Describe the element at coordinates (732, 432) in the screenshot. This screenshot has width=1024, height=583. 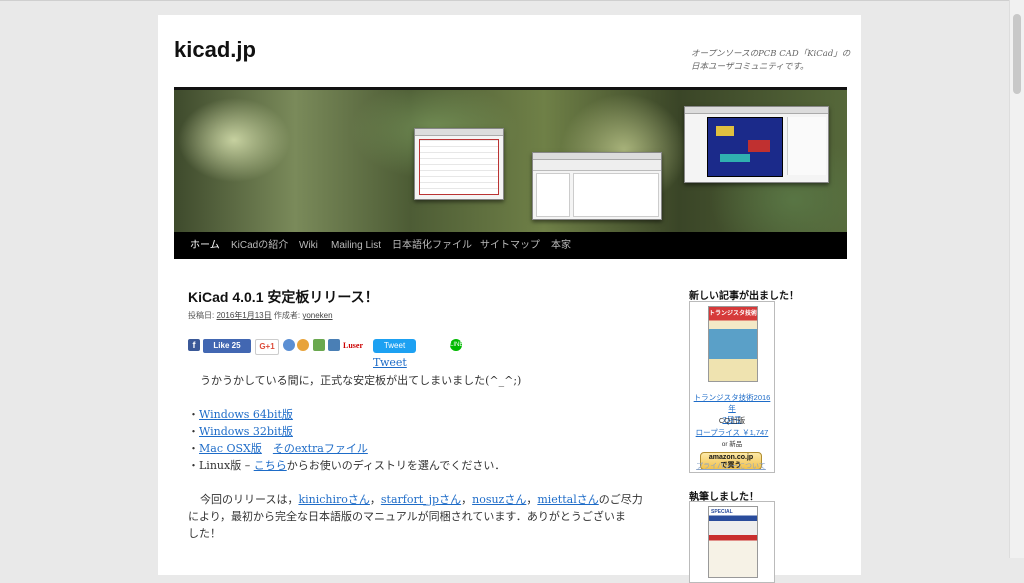
I see `book-price-link: ロープライス ￥1,747` at that location.